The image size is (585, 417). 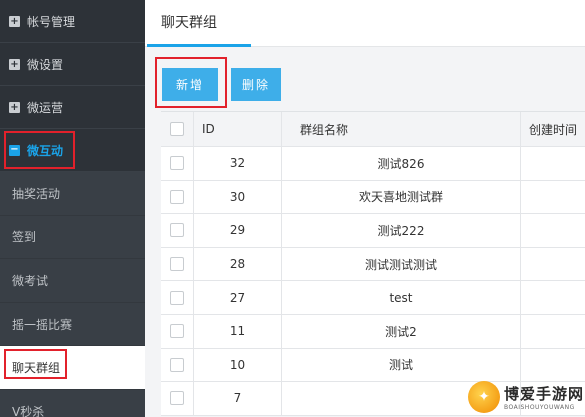 I want to click on table-header: ID 群组名称 创建时间, so click(x=373, y=129).